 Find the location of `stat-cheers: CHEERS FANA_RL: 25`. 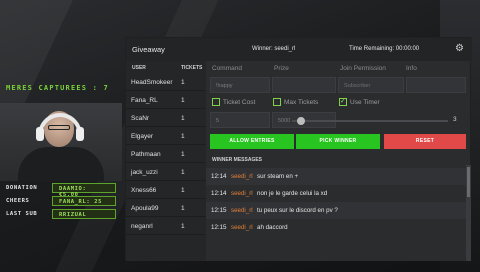

stat-cheers: CHEERS FANA_RL: 25 is located at coordinates (63, 201).